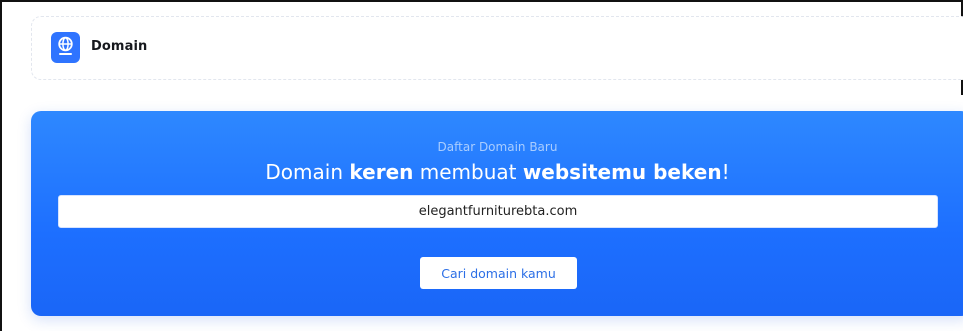 The width and height of the screenshot is (963, 331). What do you see at coordinates (307, 172) in the screenshot?
I see `headline-text: Domain` at bounding box center [307, 172].